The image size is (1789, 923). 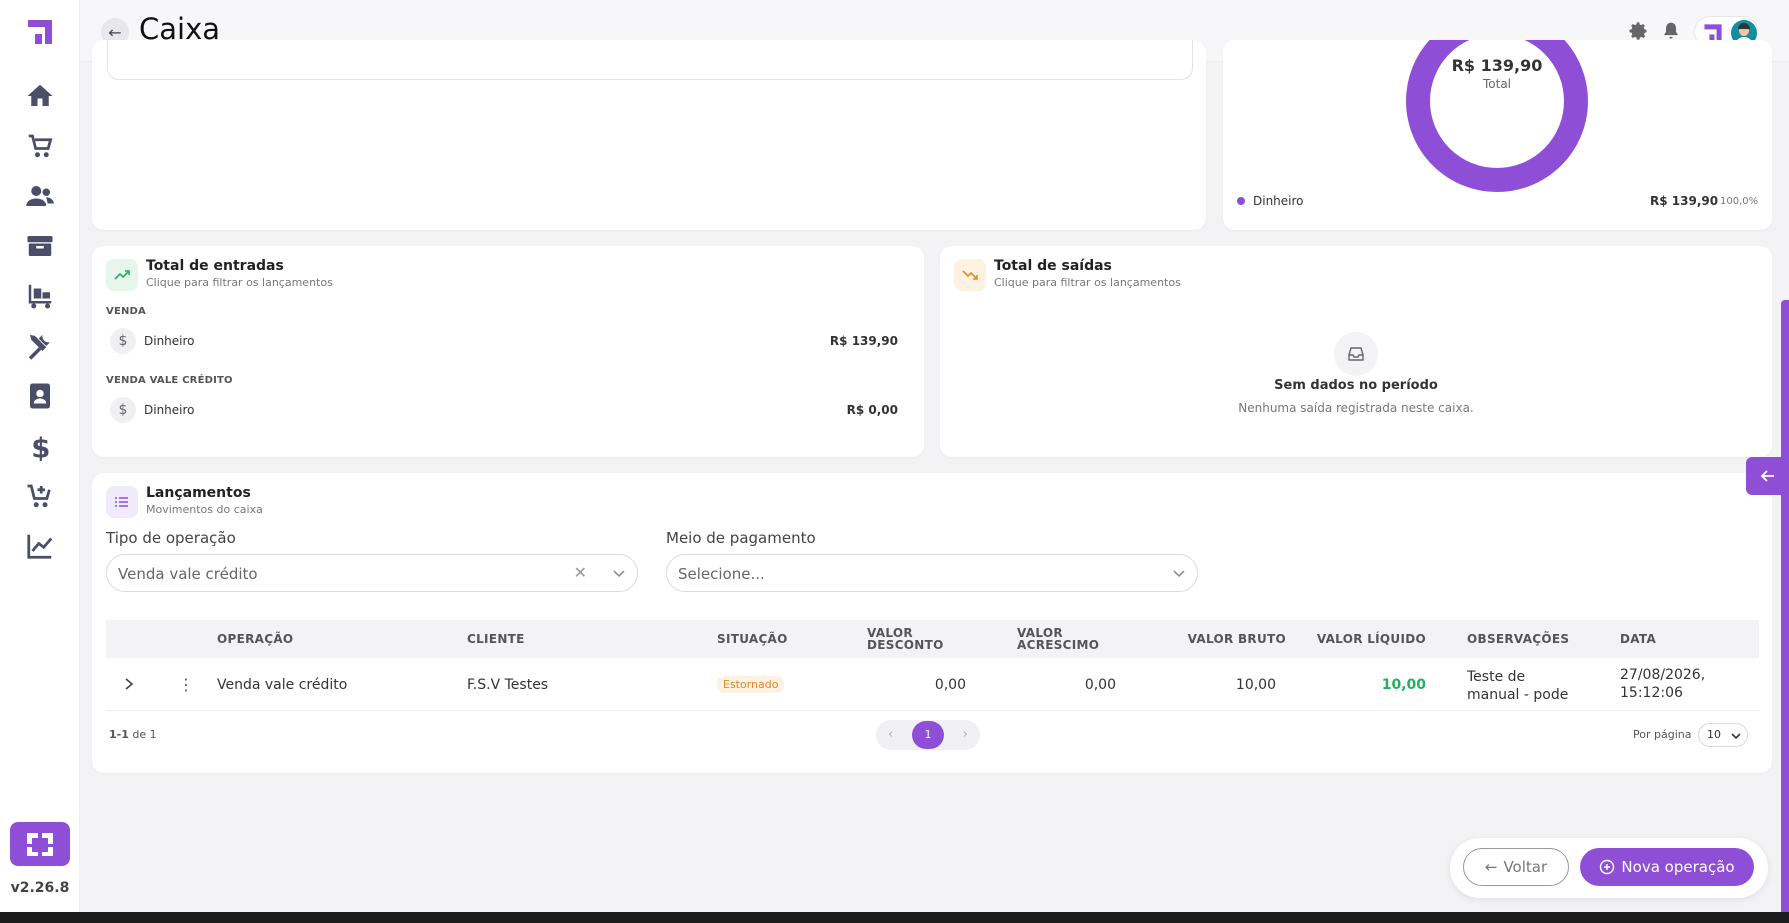 What do you see at coordinates (1767, 476) in the screenshot?
I see `side-panel-toggle` at bounding box center [1767, 476].